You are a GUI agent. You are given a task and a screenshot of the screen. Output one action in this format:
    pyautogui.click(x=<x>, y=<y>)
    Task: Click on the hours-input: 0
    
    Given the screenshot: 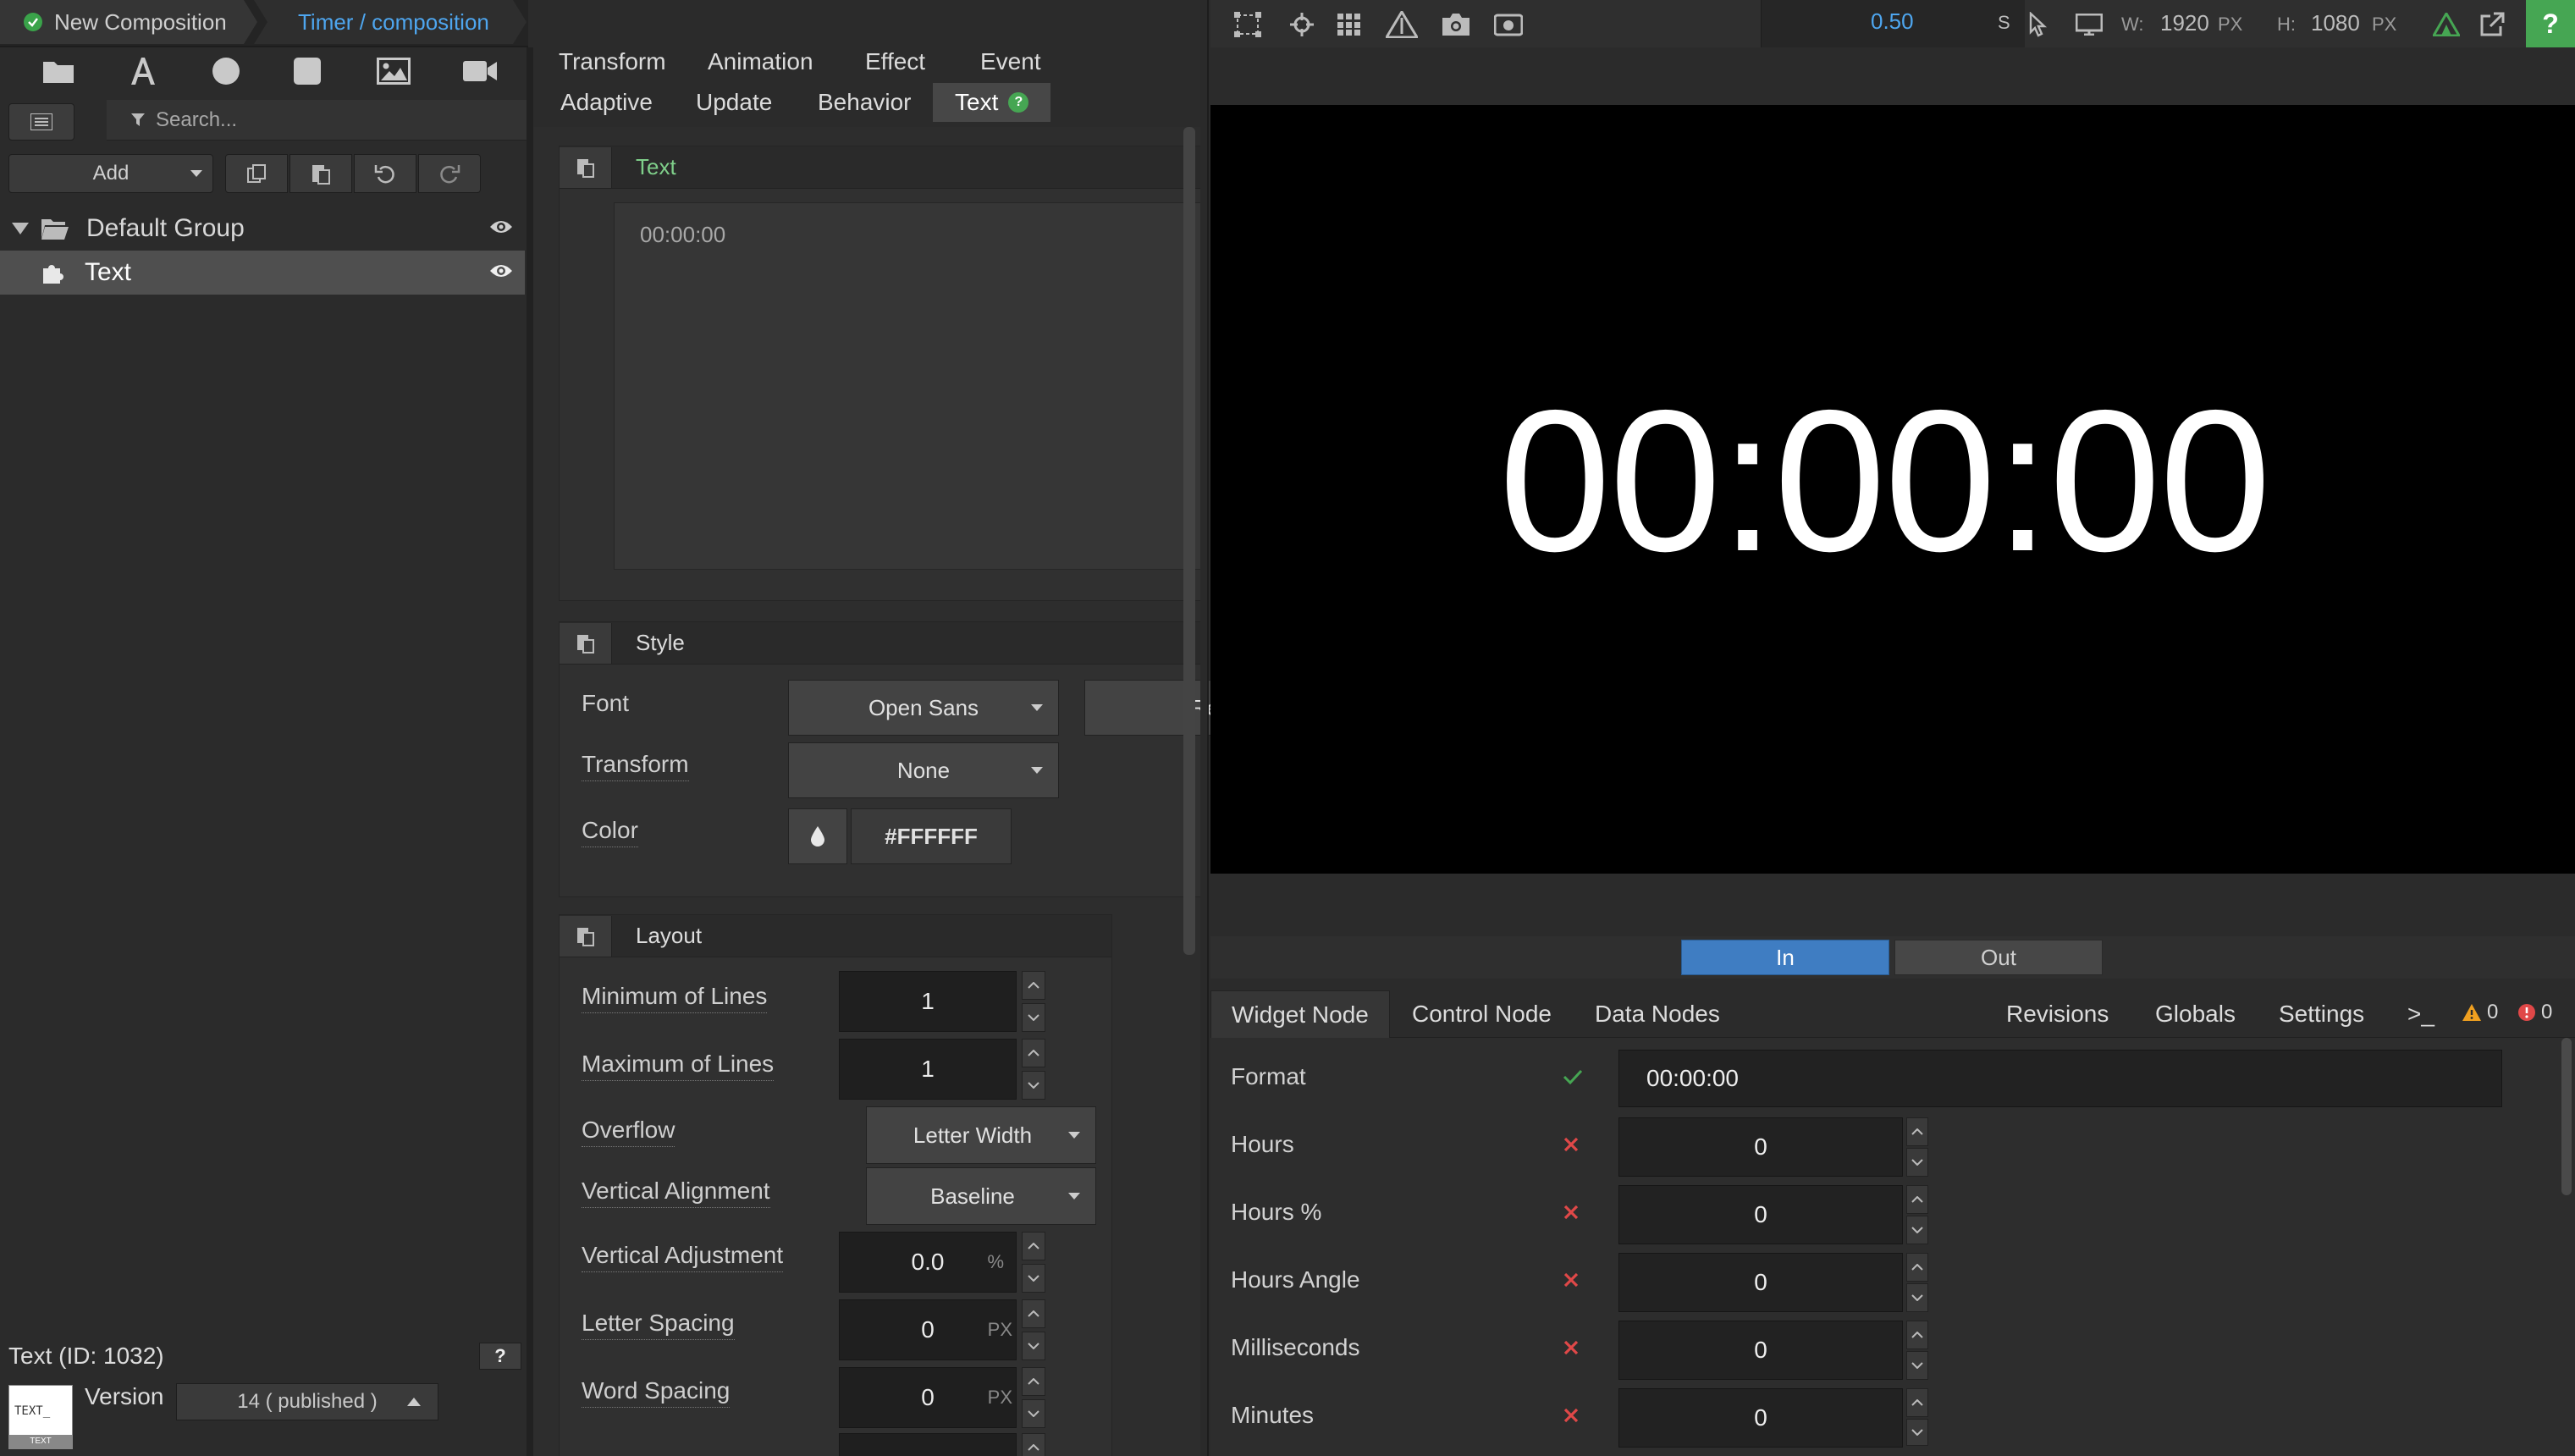 What is the action you would take?
    pyautogui.click(x=1760, y=1147)
    